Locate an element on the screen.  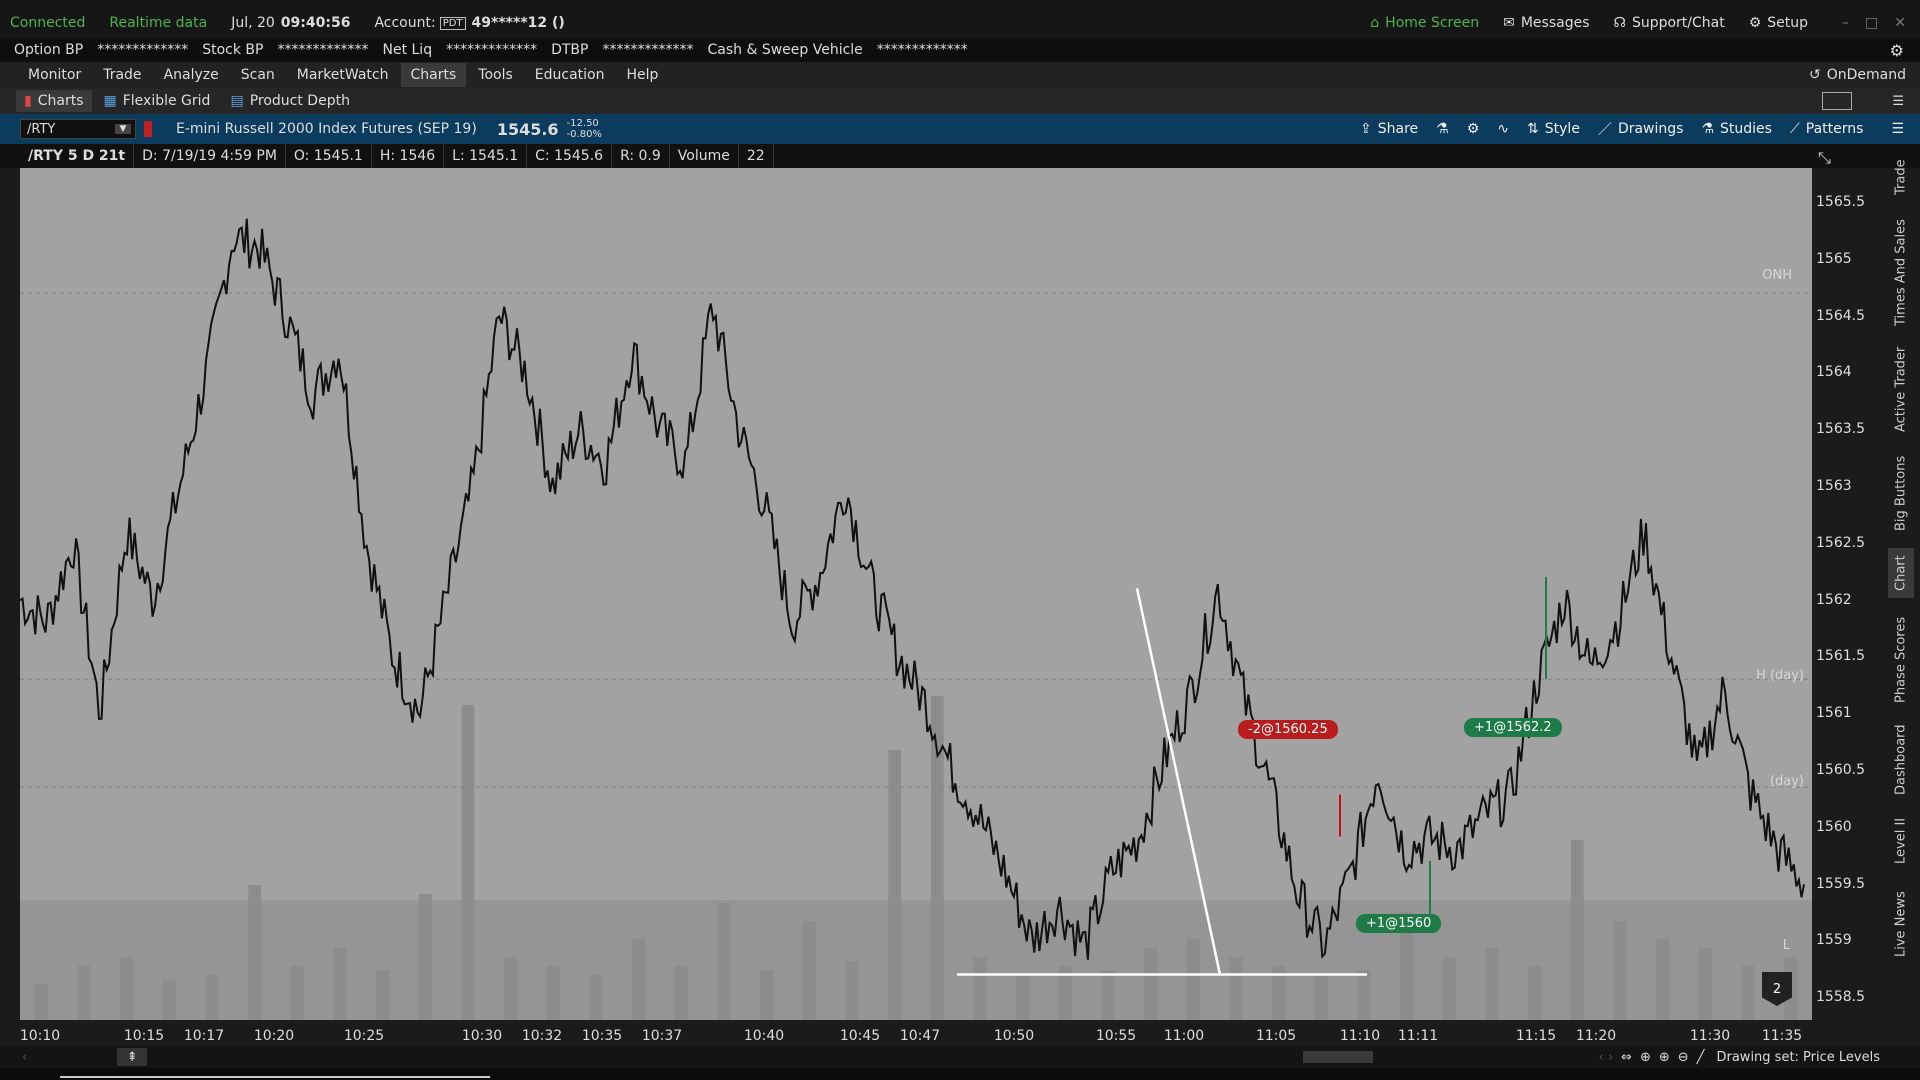
subtab-charts: ▮ Charts is located at coordinates (54, 101).